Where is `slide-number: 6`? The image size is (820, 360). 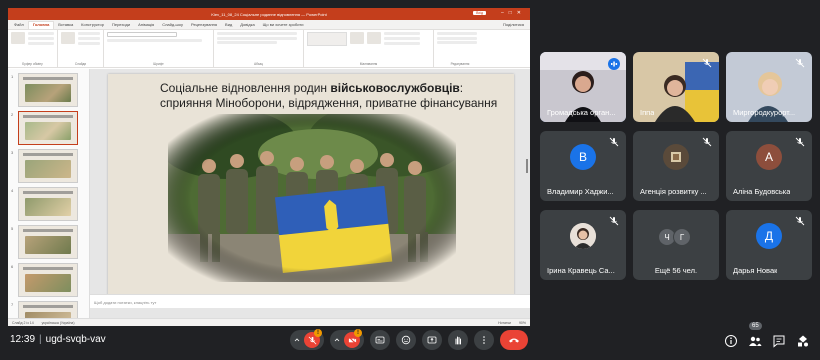
slide-number: 6 is located at coordinates (12, 266).